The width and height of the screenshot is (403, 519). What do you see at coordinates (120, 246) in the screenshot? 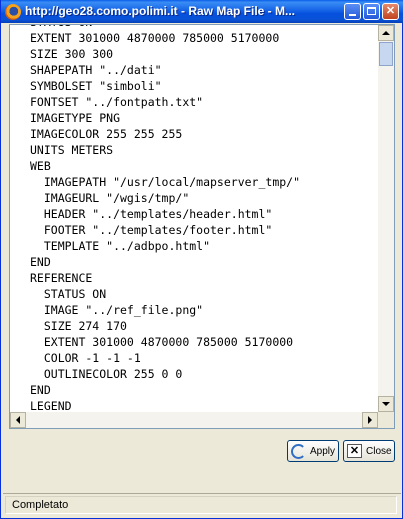
I see `code-line: TEMPLATE "../adbpo.html"` at bounding box center [120, 246].